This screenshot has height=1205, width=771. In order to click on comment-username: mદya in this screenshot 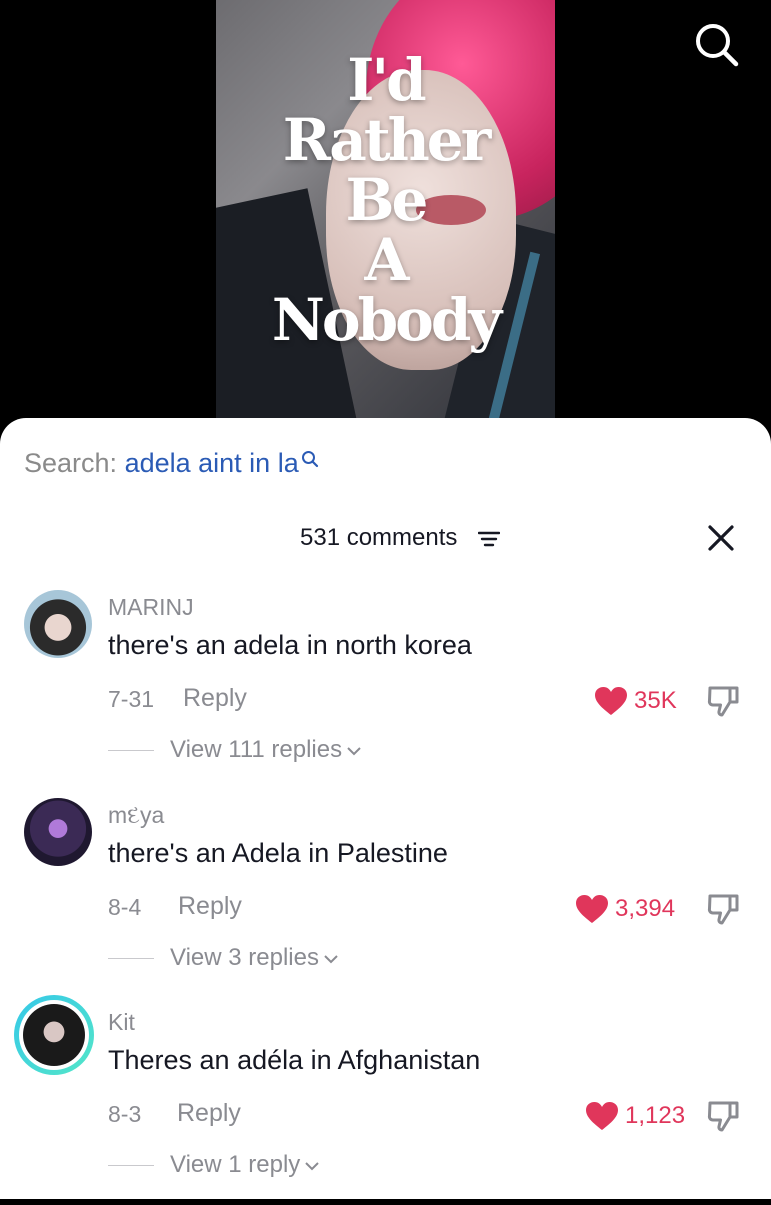, I will do `click(136, 815)`.